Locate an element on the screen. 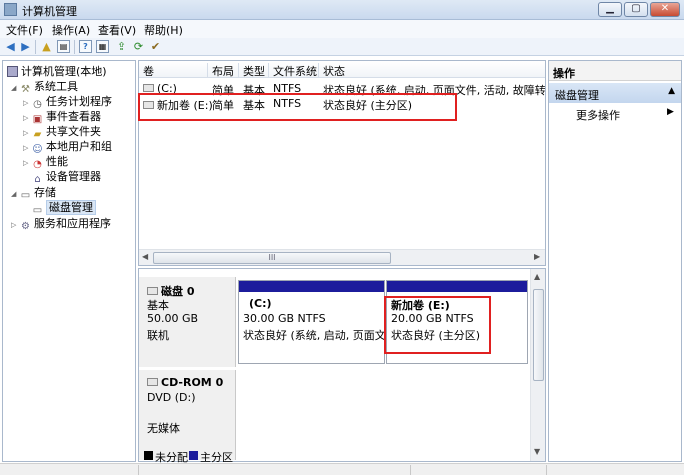 This screenshot has width=684, height=475. scroll-right-icon: ▶ is located at coordinates (537, 256).